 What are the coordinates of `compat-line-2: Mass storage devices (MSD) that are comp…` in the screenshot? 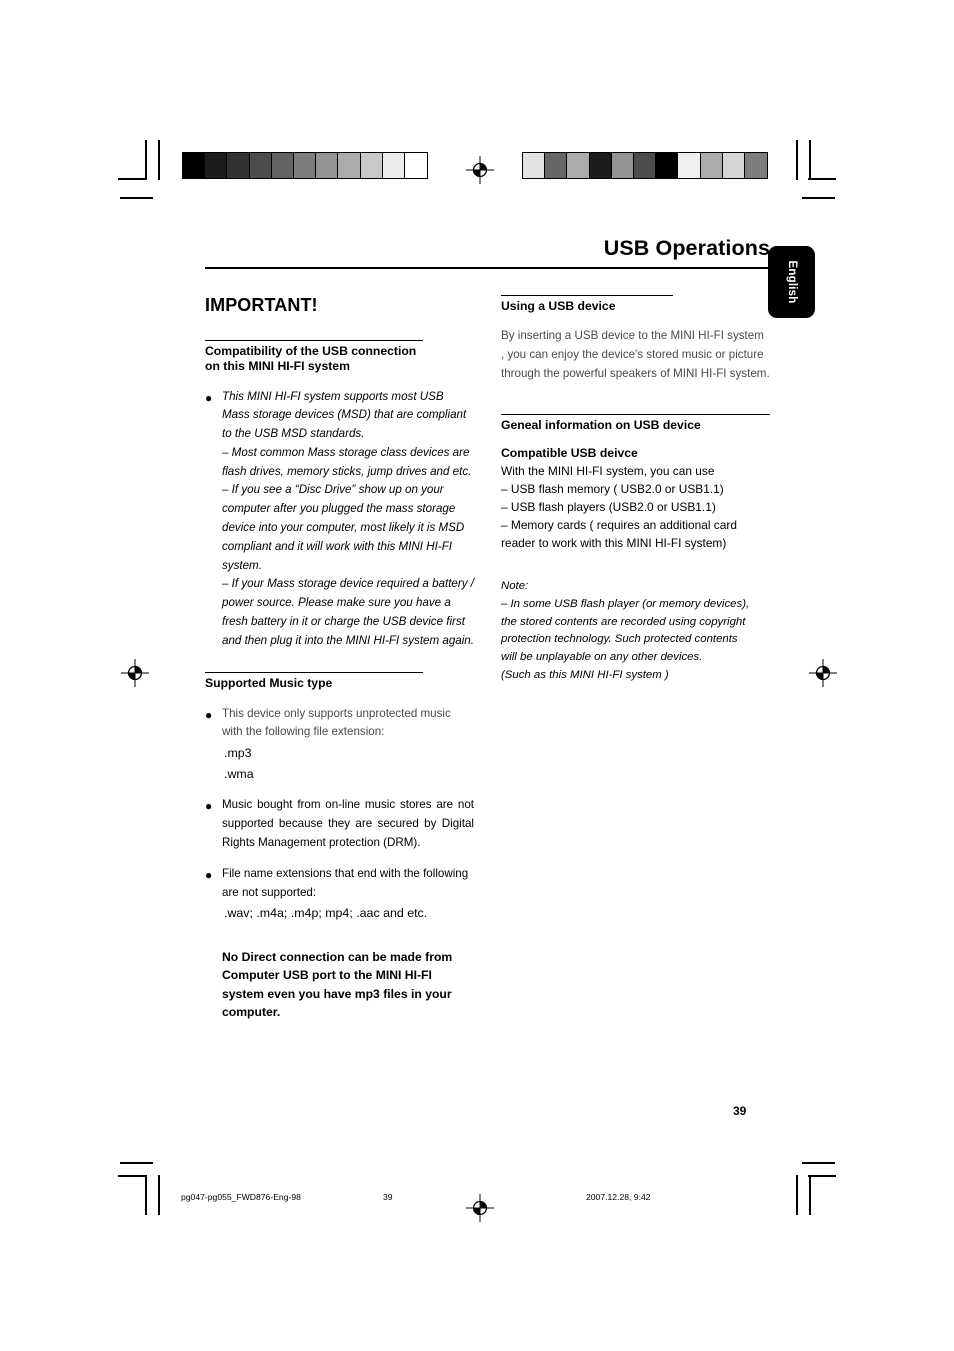 It's located at (344, 424).